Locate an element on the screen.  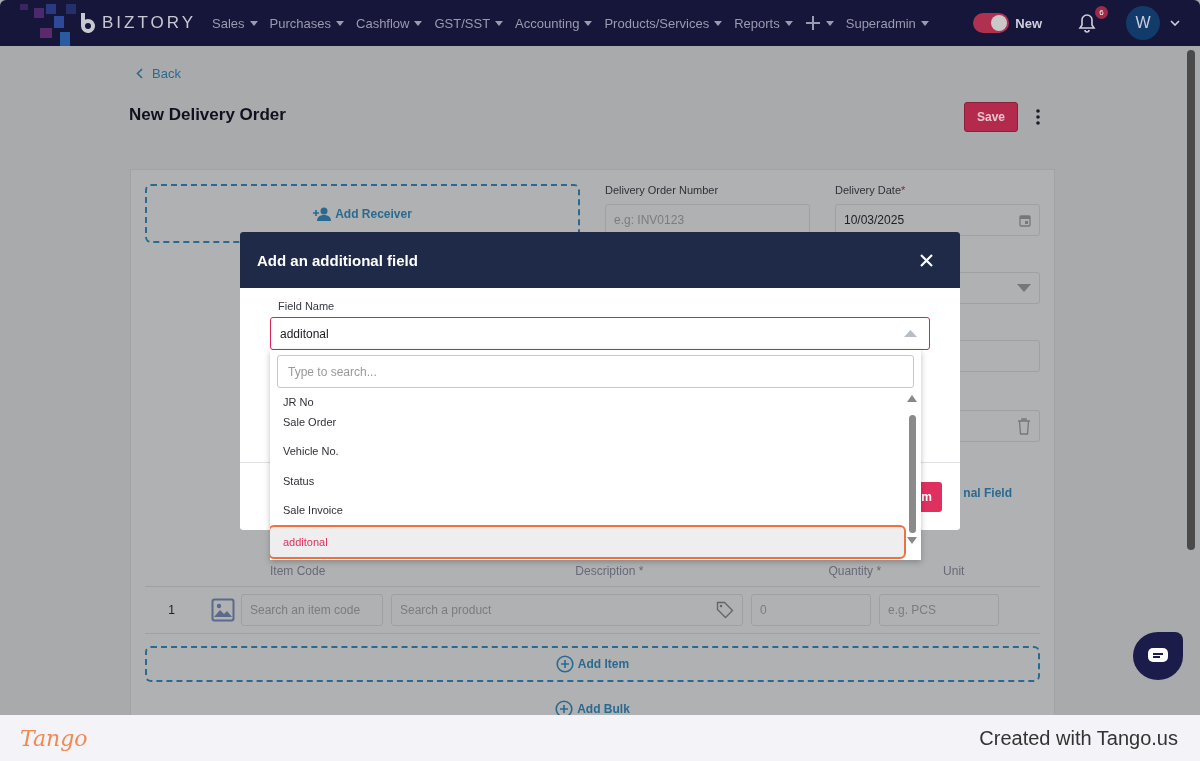
save-button: Save is located at coordinates (990, 117).